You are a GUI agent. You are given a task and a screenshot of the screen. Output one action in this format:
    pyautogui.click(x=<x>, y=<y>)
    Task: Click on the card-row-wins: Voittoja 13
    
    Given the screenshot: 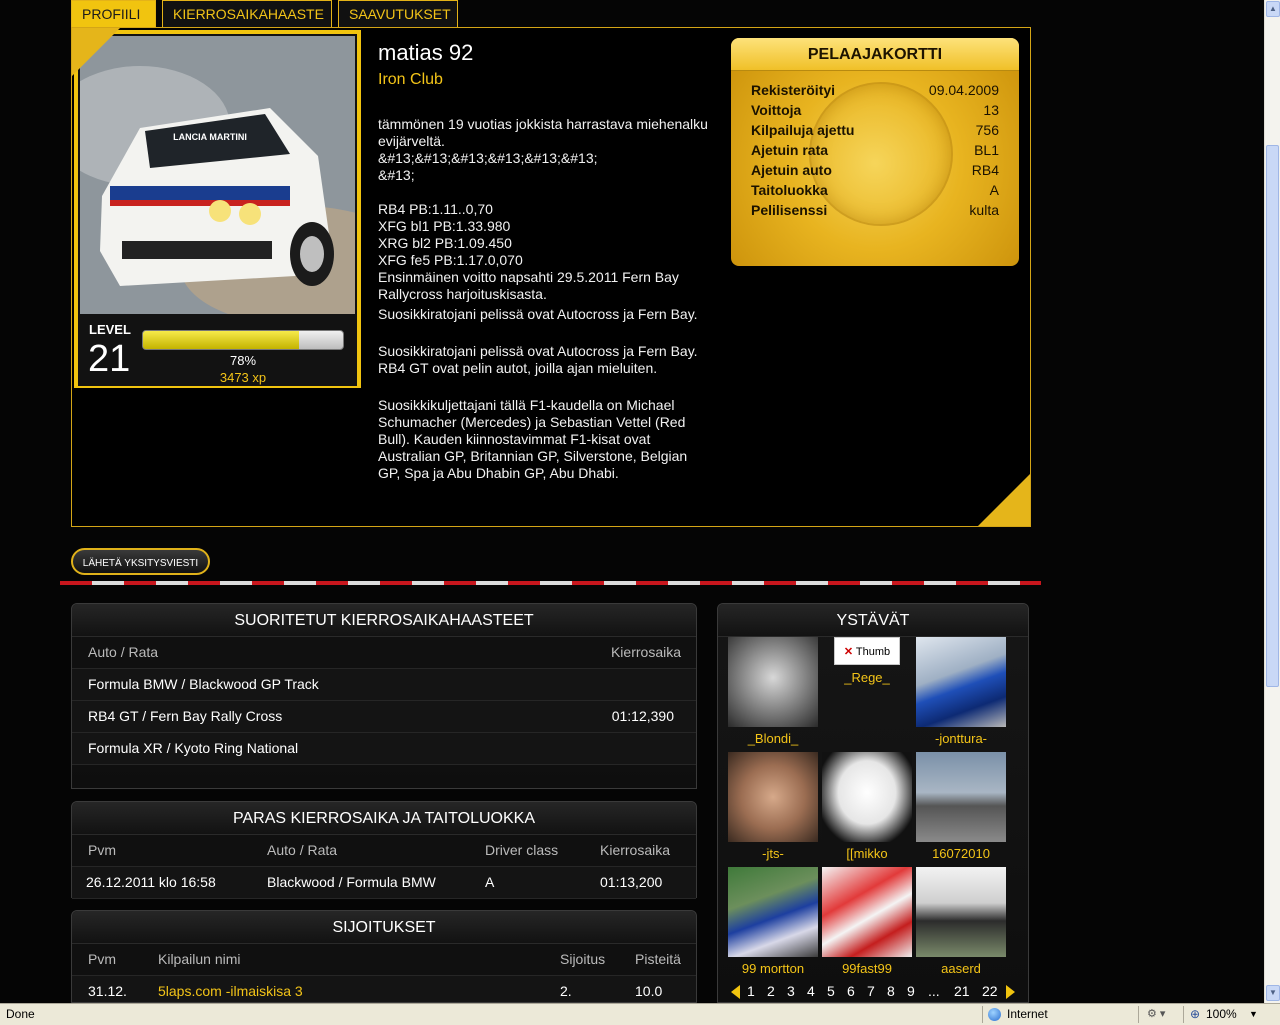 What is the action you would take?
    pyautogui.click(x=875, y=112)
    